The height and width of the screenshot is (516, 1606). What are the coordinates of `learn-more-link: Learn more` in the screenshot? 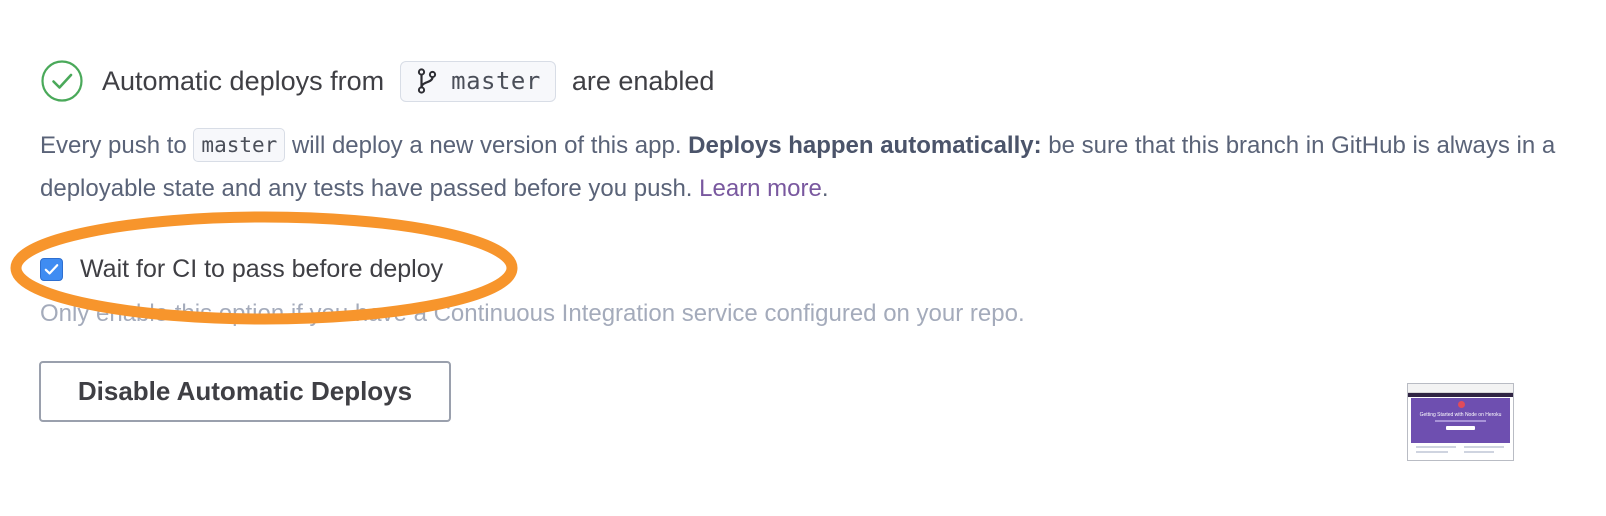 It's located at (760, 188).